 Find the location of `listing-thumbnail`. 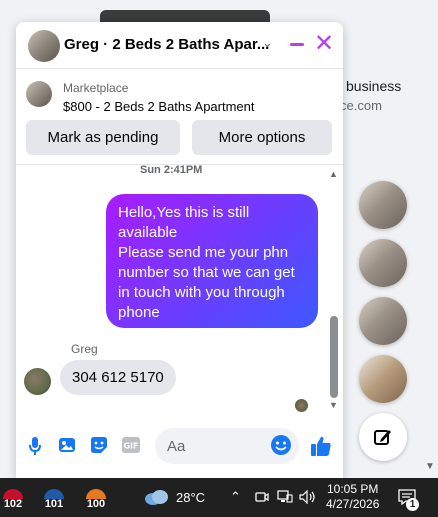

listing-thumbnail is located at coordinates (39, 94).